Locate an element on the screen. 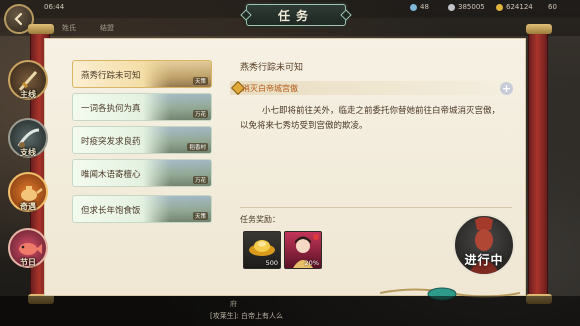  in-progress-label: 进行中 is located at coordinates (484, 260).